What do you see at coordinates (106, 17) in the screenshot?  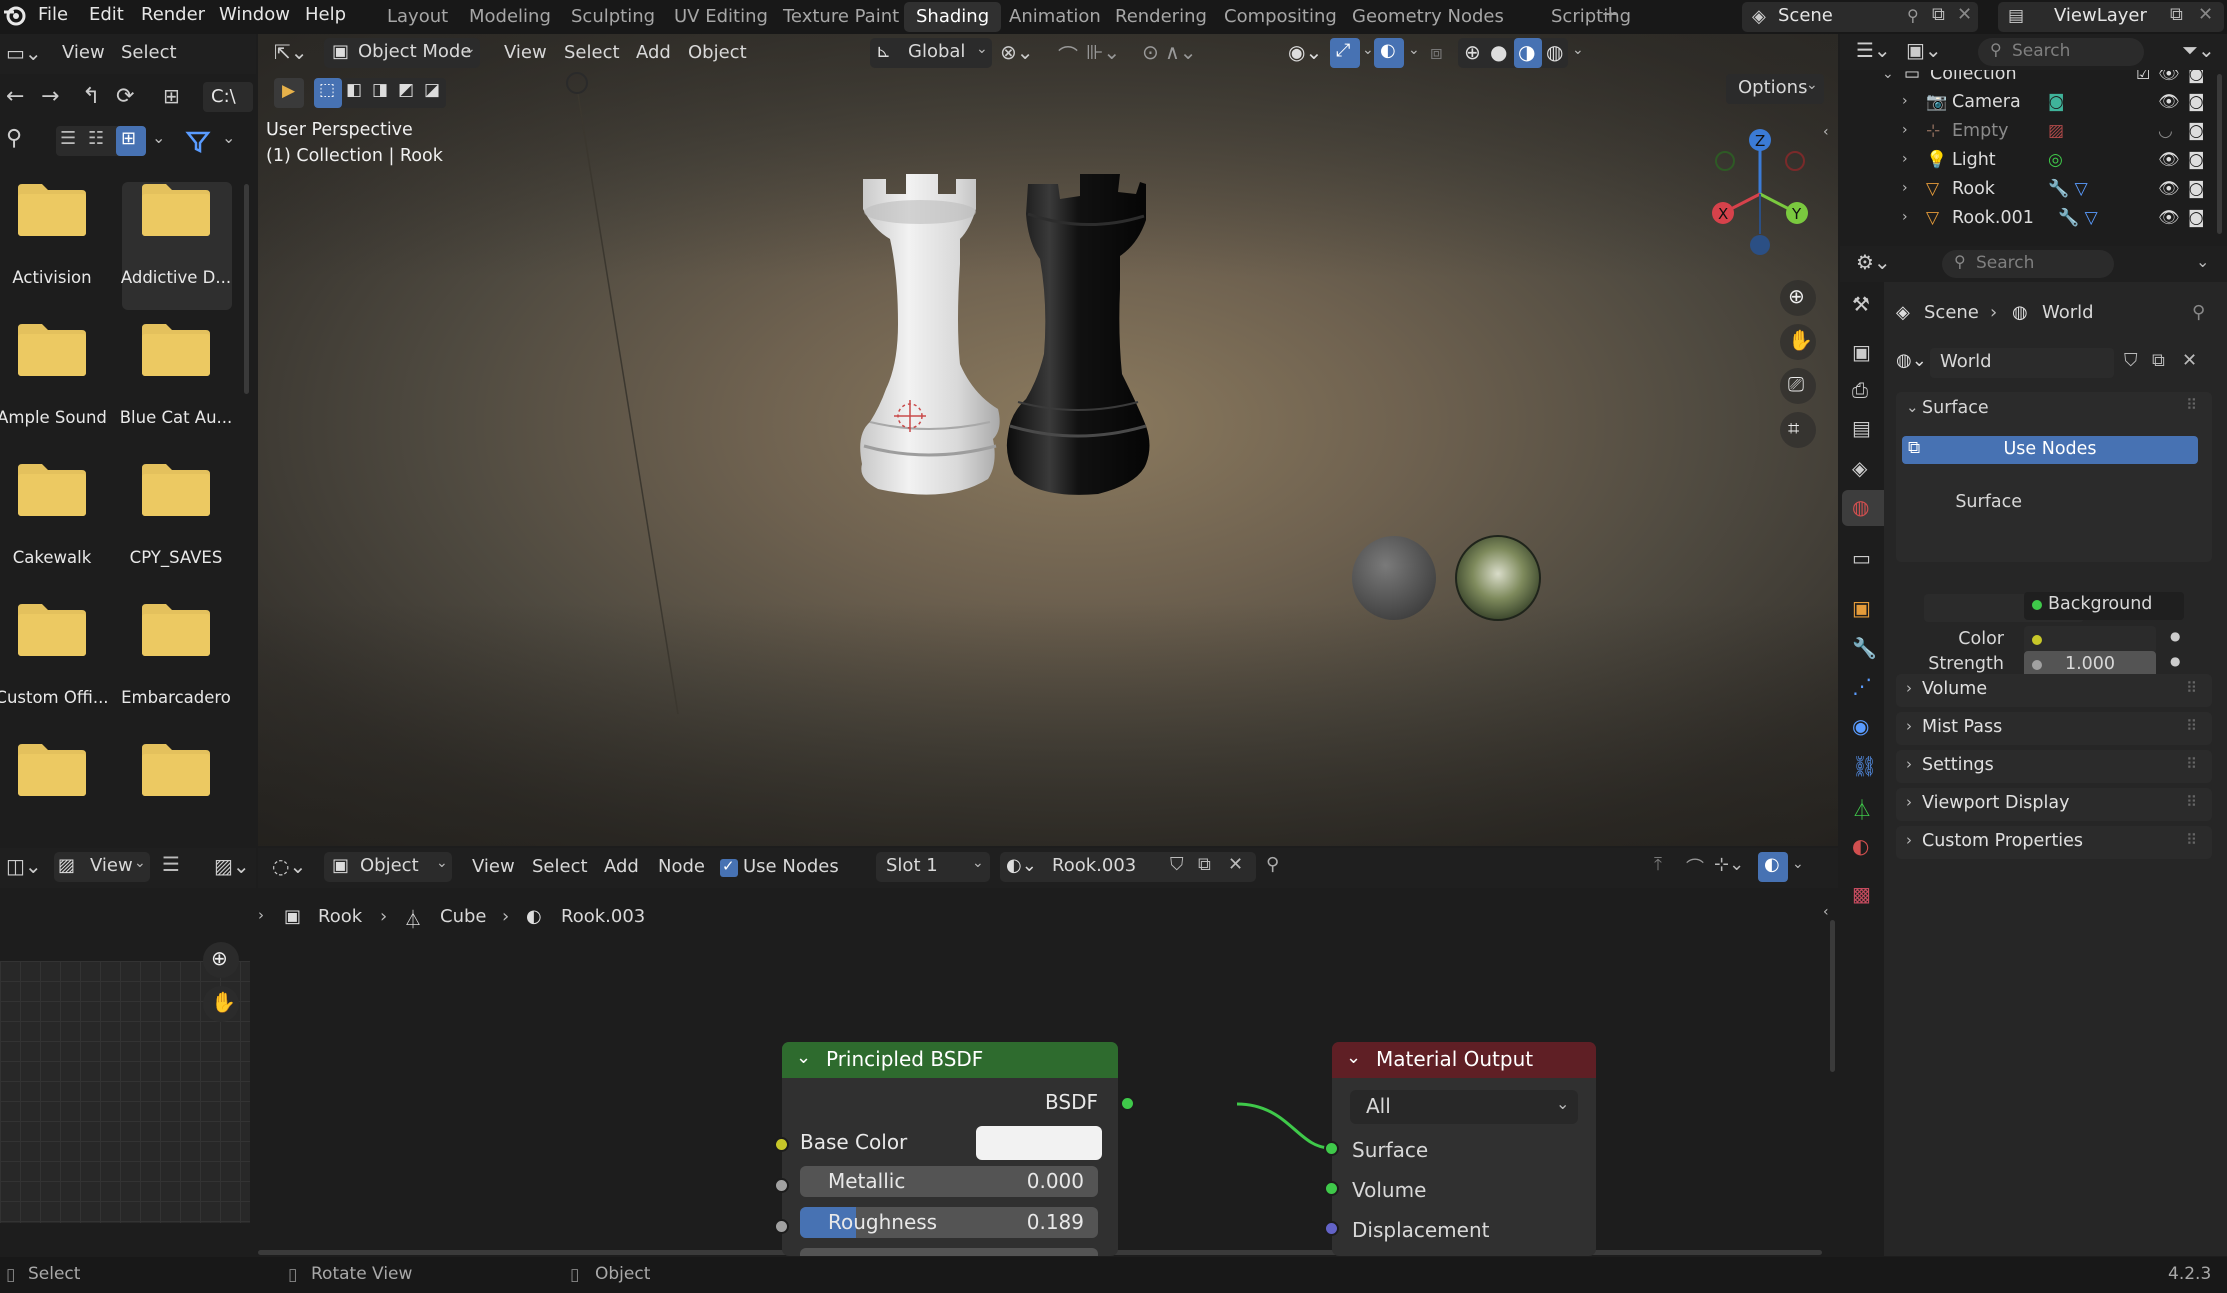 I see `menu-edit: Edit` at bounding box center [106, 17].